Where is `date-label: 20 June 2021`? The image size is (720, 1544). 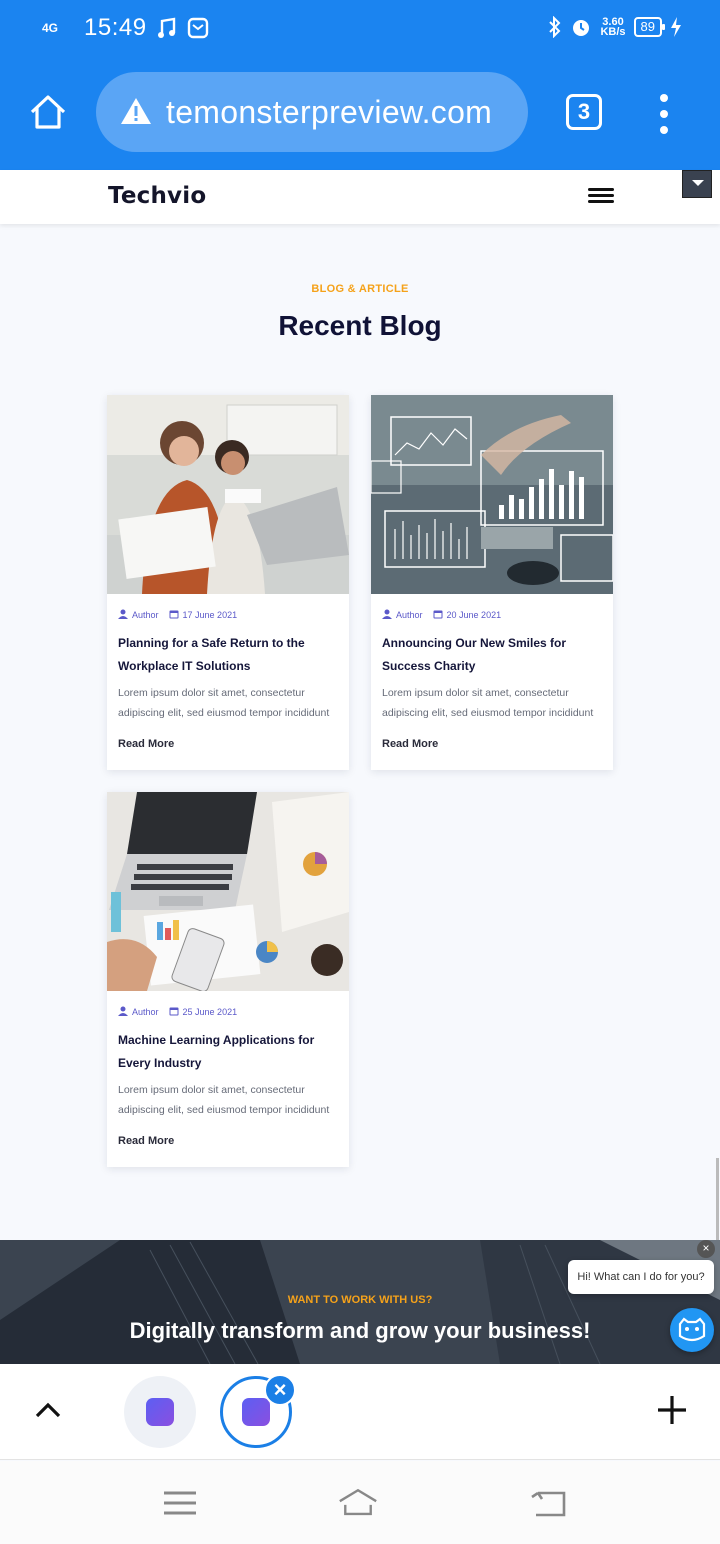
date-label: 20 June 2021 is located at coordinates (474, 615).